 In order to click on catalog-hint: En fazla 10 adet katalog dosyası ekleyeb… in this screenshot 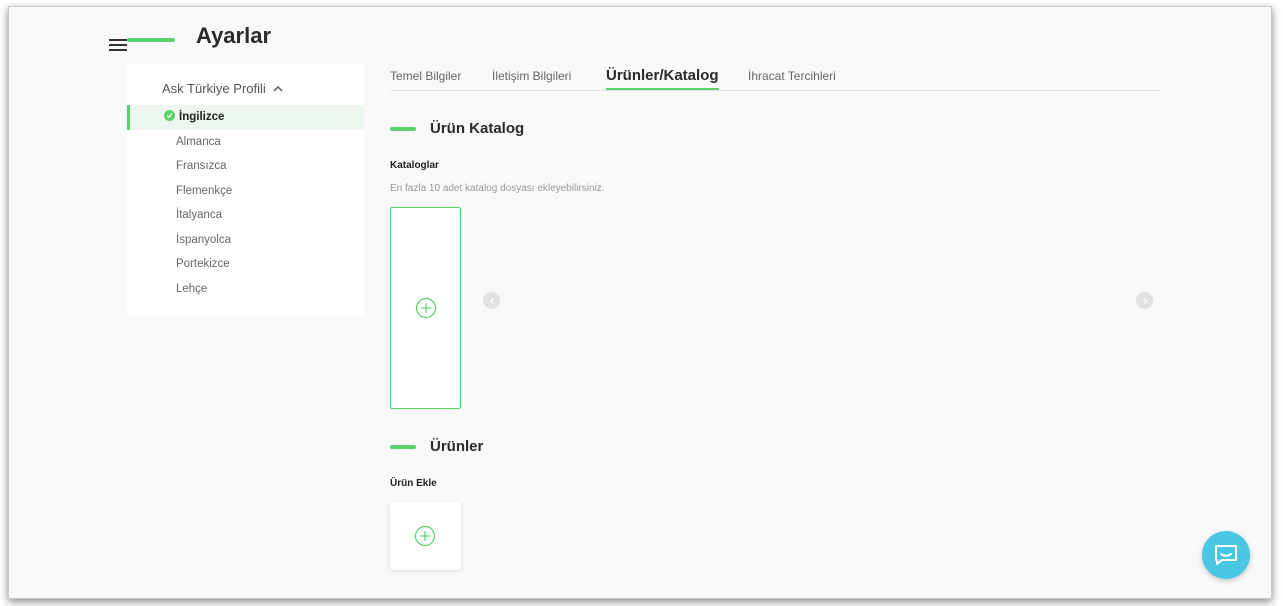, I will do `click(497, 188)`.